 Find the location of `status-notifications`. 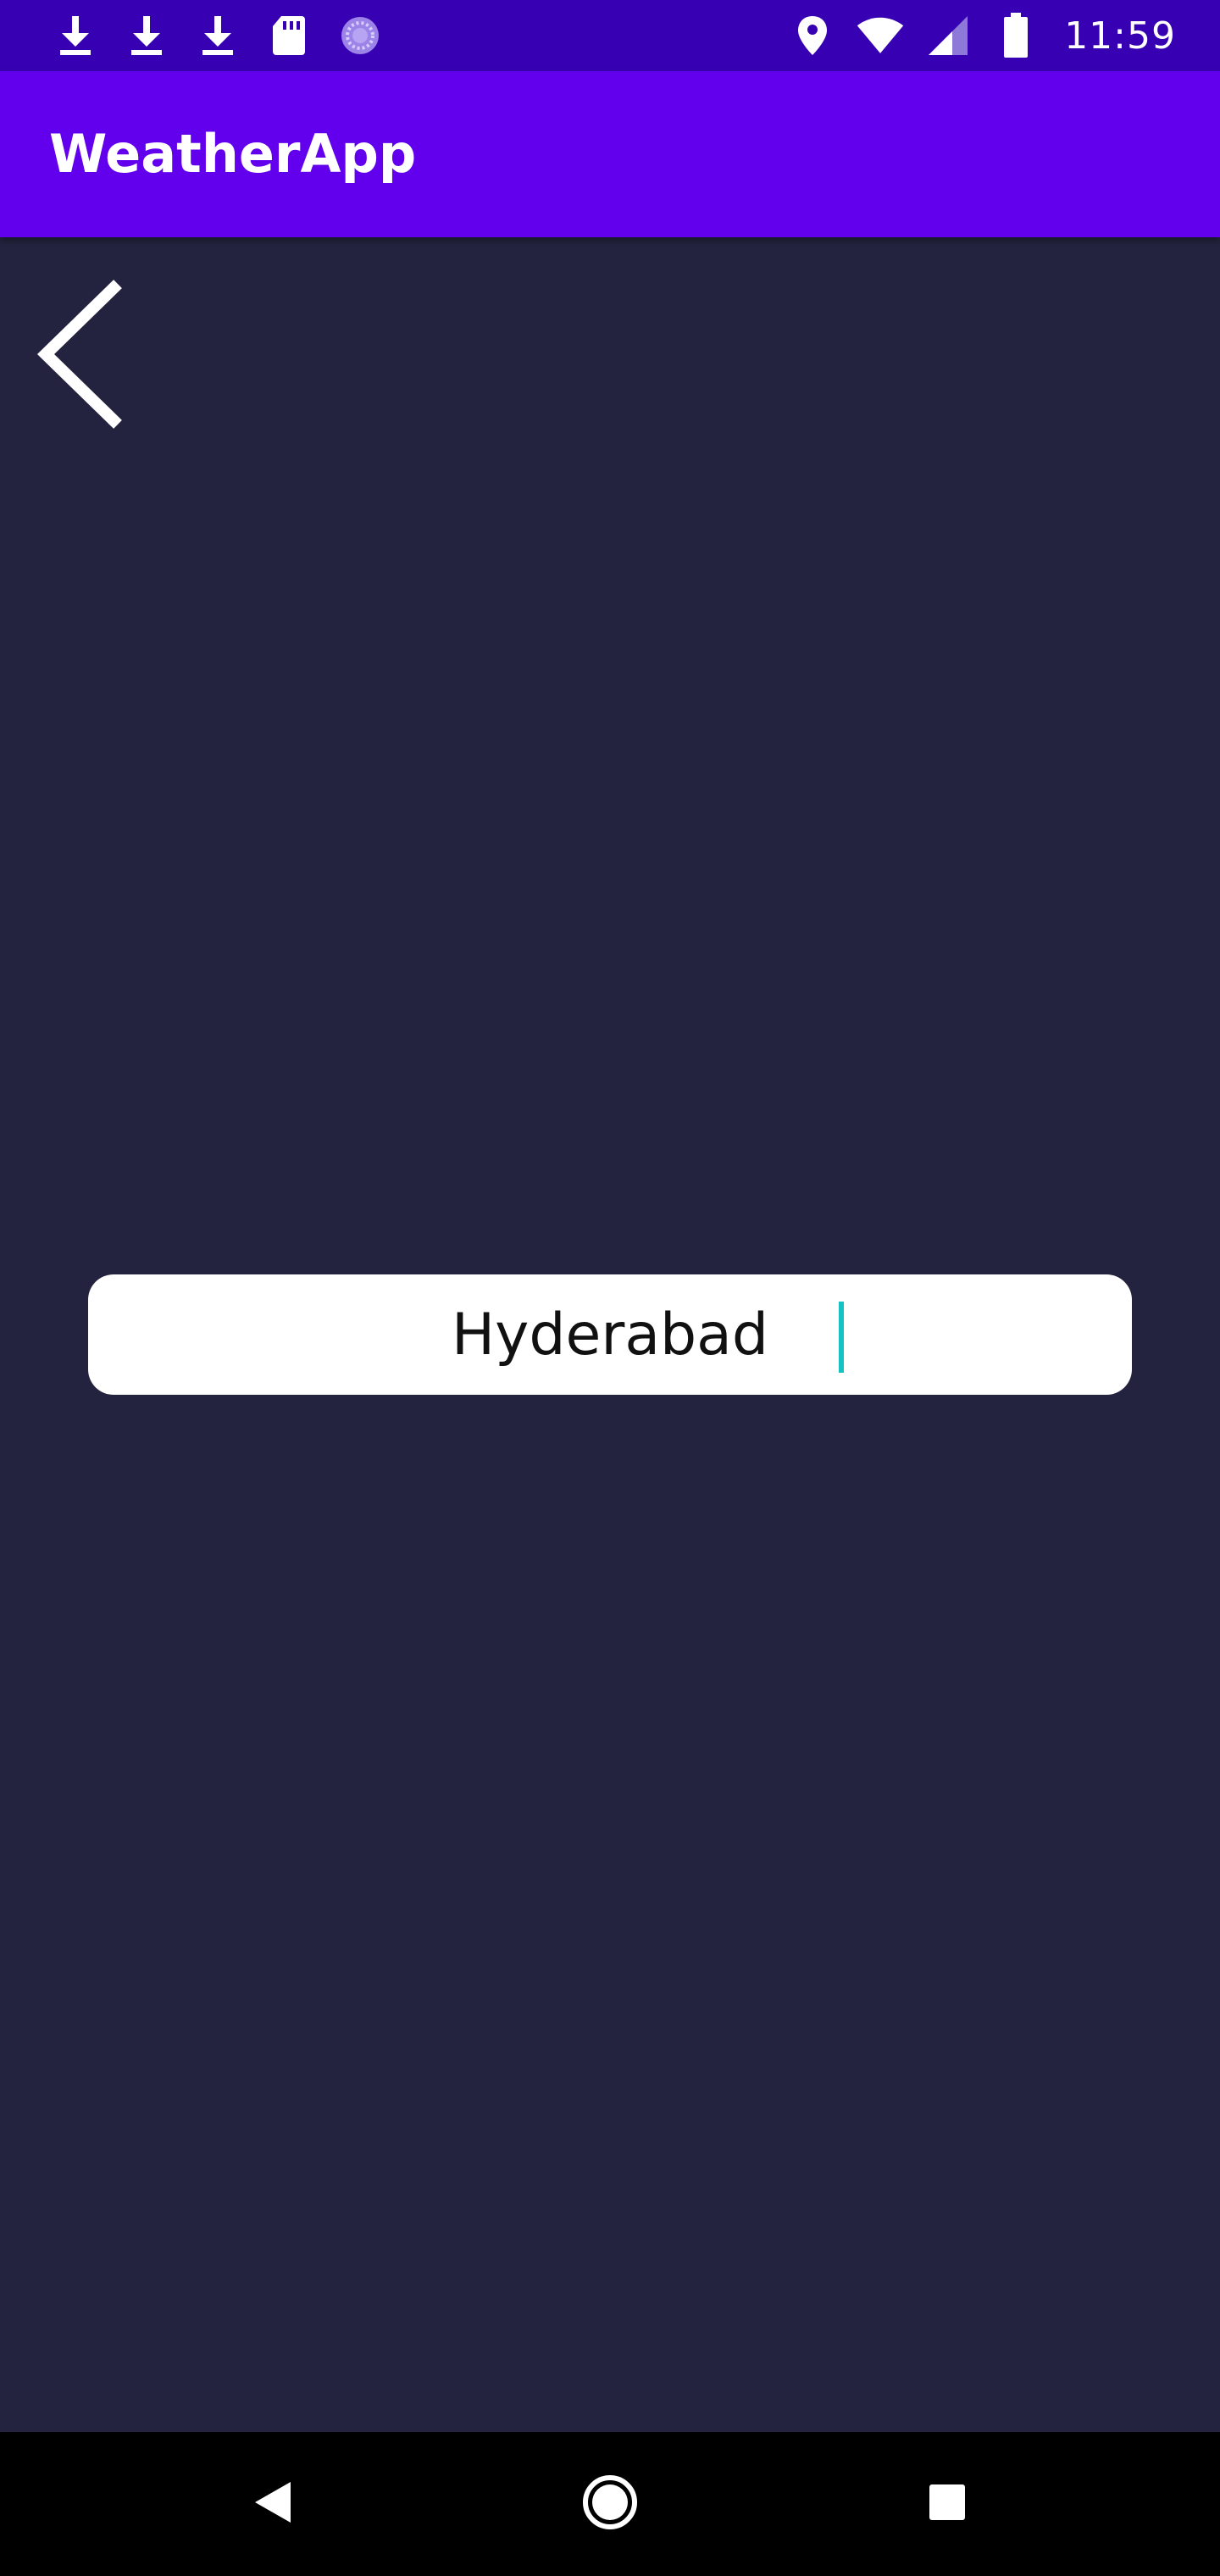

status-notifications is located at coordinates (218, 35).